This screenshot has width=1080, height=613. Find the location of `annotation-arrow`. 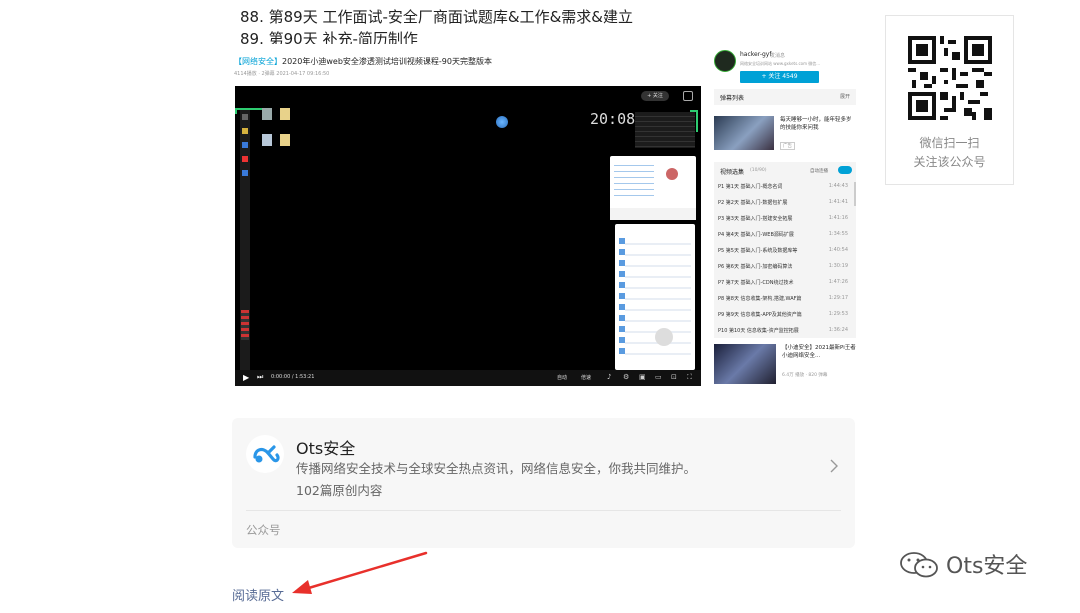

annotation-arrow is located at coordinates (360, 572).